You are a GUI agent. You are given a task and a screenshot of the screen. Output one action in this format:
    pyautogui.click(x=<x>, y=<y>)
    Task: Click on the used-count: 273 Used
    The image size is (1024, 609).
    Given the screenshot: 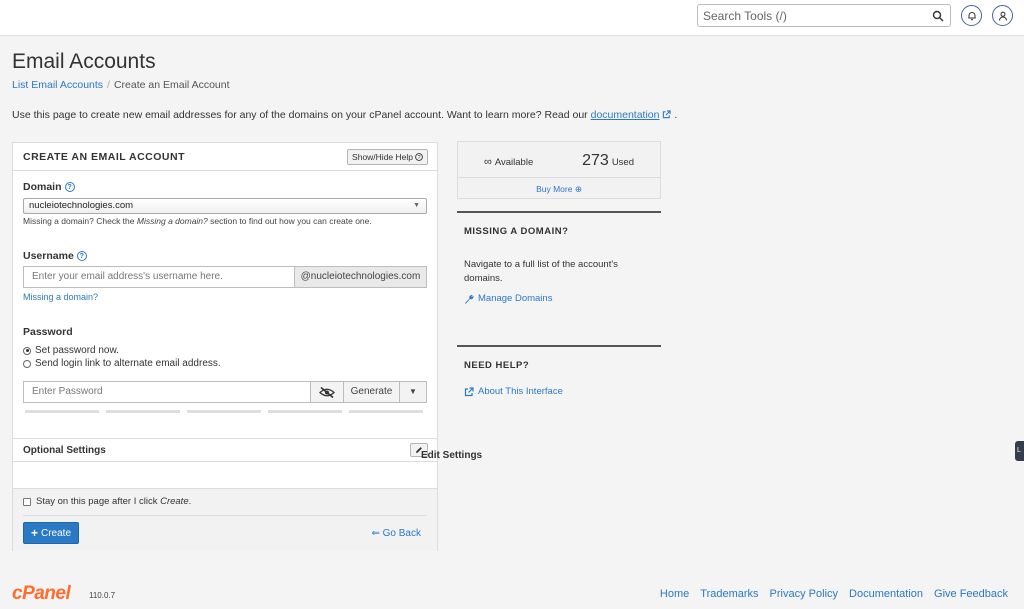 What is the action you would take?
    pyautogui.click(x=608, y=161)
    